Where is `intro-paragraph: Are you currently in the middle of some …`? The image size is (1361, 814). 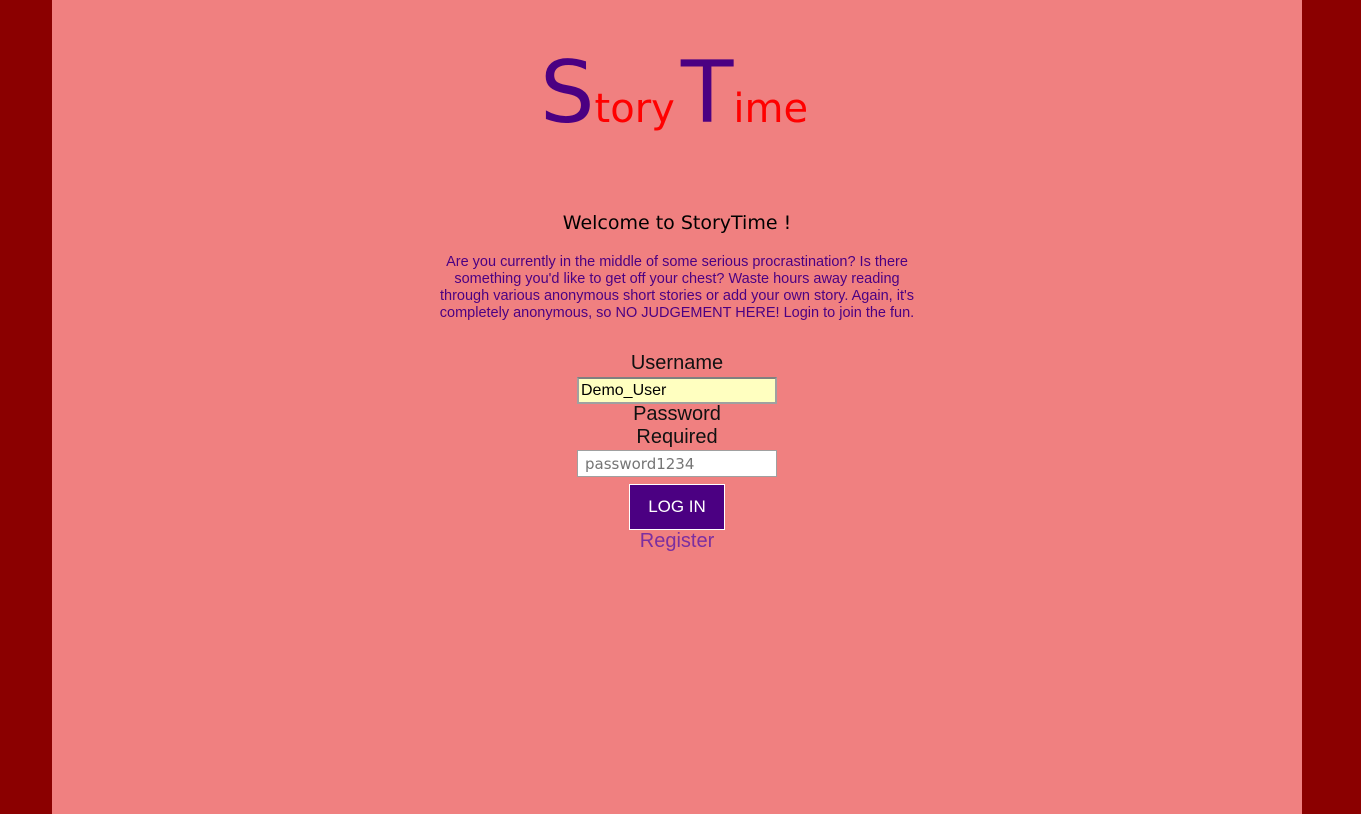 intro-paragraph: Are you currently in the middle of some … is located at coordinates (677, 287).